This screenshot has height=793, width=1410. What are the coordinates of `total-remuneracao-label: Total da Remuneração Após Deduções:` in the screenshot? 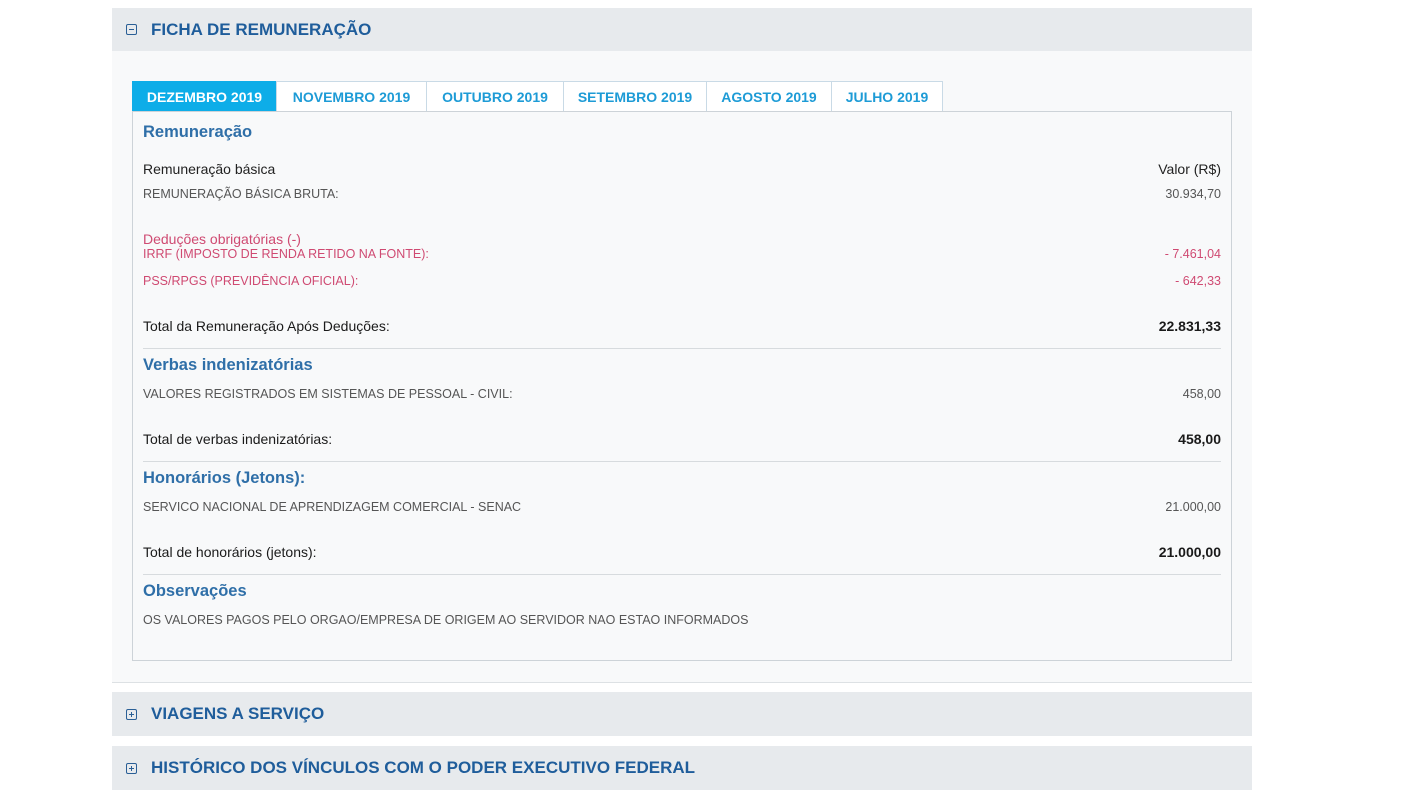 It's located at (266, 326).